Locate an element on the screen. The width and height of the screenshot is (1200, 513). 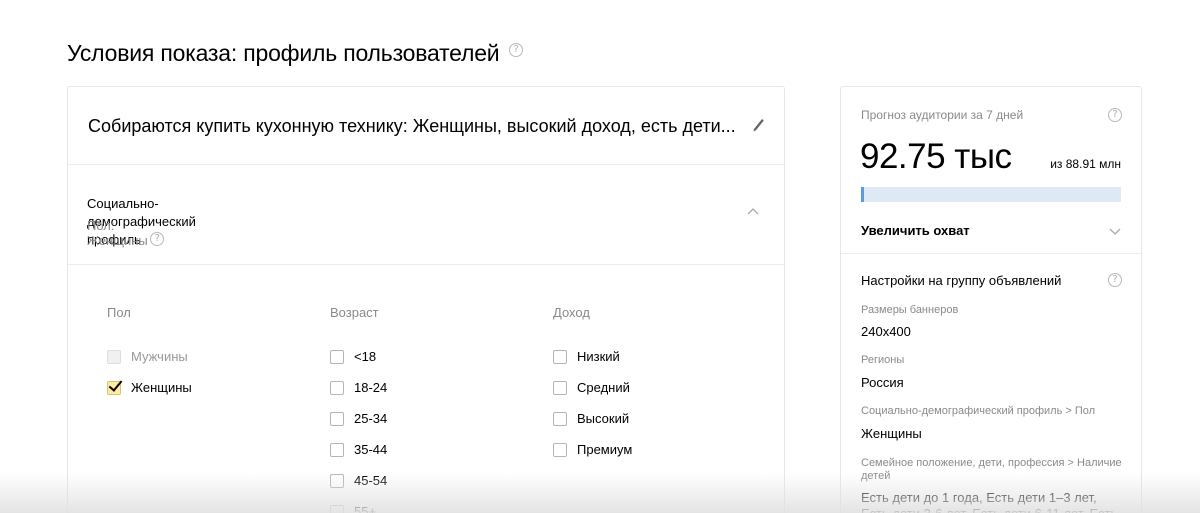
option-label: Низкий is located at coordinates (598, 356).